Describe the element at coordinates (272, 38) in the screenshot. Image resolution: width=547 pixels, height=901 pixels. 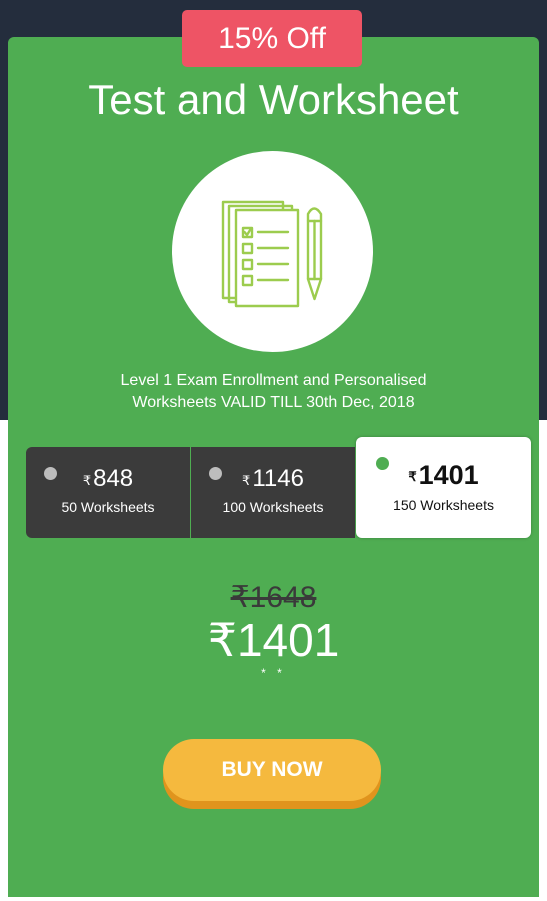
I see `discount-badge: 15% Off` at that location.